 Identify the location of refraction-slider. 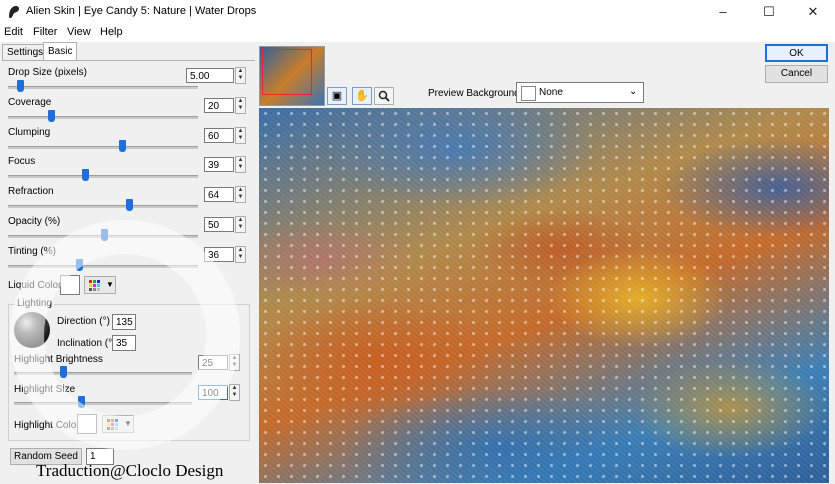
(129, 205).